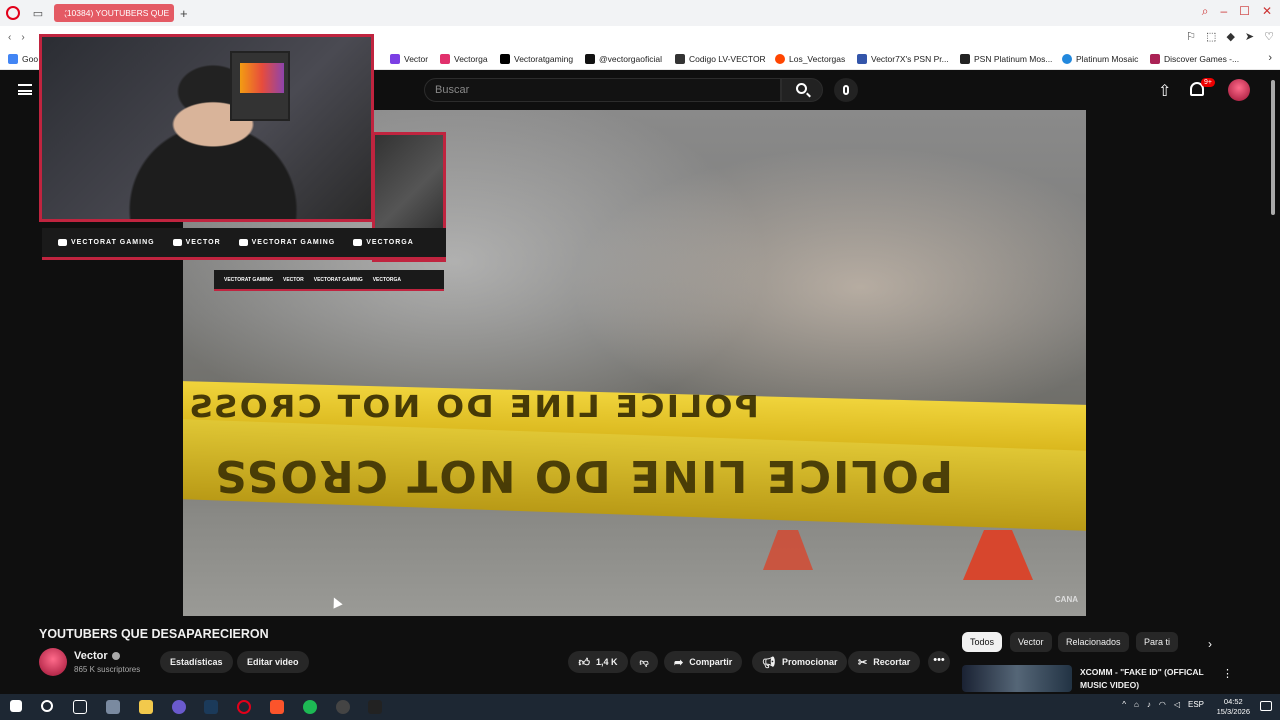 The height and width of the screenshot is (720, 1280). Describe the element at coordinates (1211, 36) in the screenshot. I see `snapshot-icon: ⬚` at that location.